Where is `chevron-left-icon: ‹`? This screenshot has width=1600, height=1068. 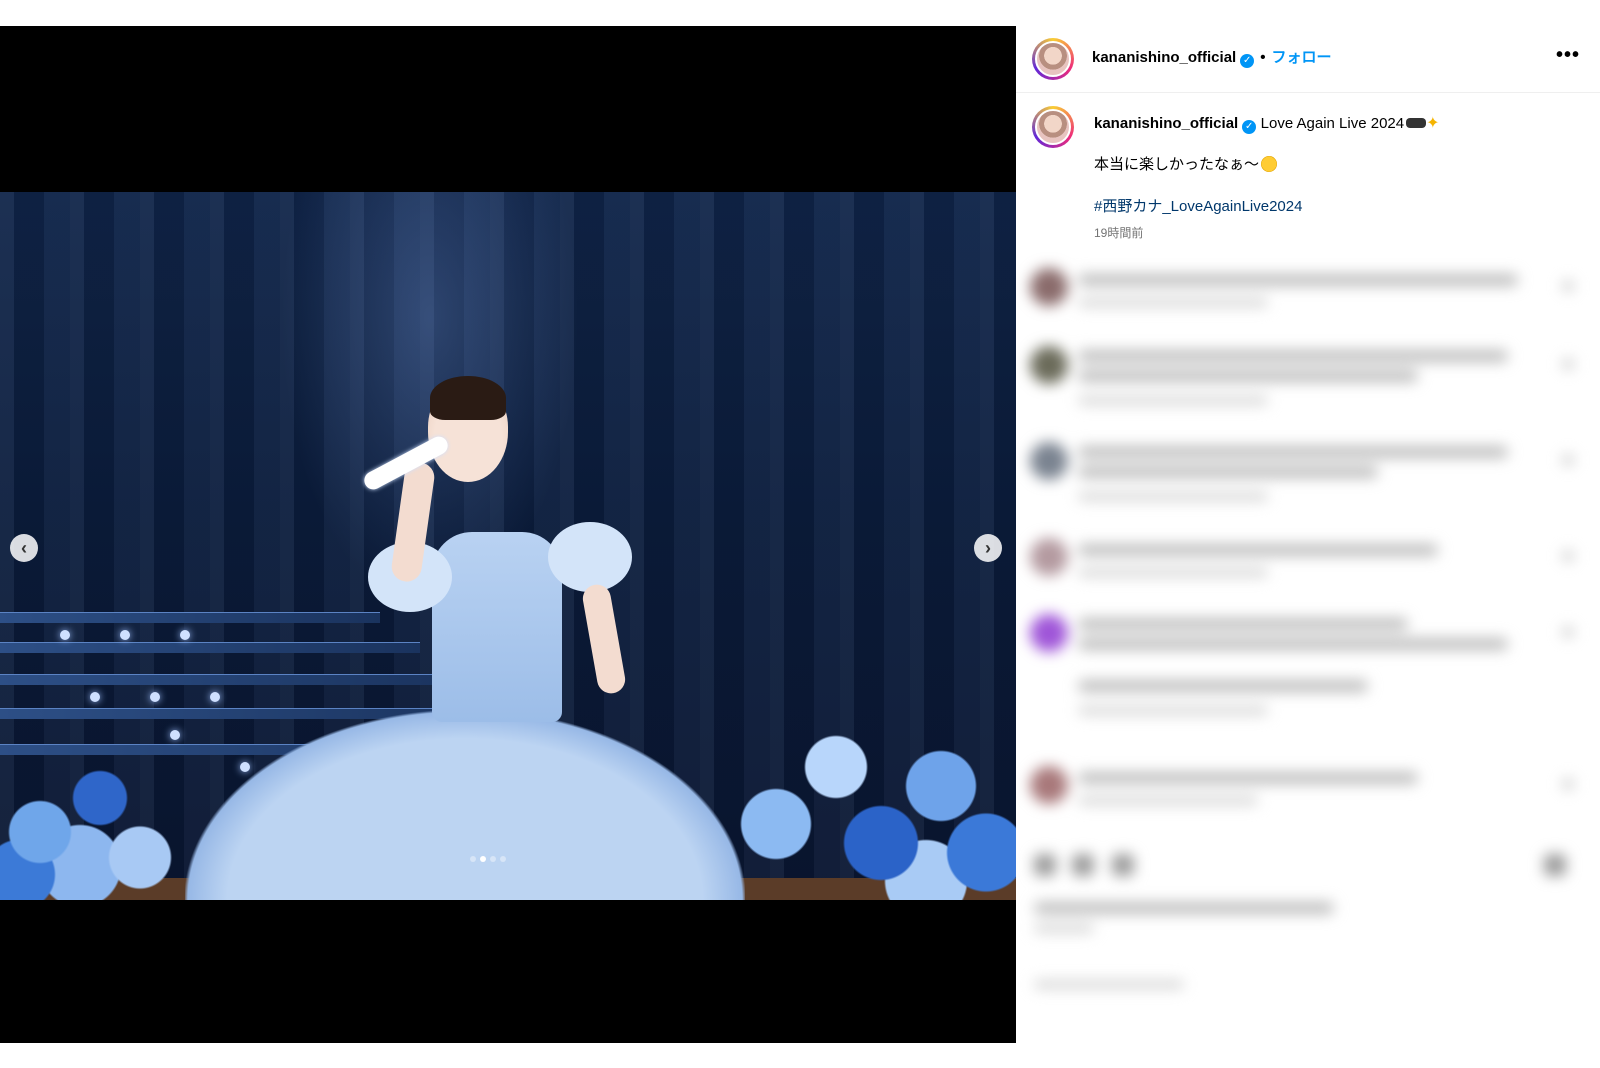
chevron-left-icon: ‹ is located at coordinates (24, 548).